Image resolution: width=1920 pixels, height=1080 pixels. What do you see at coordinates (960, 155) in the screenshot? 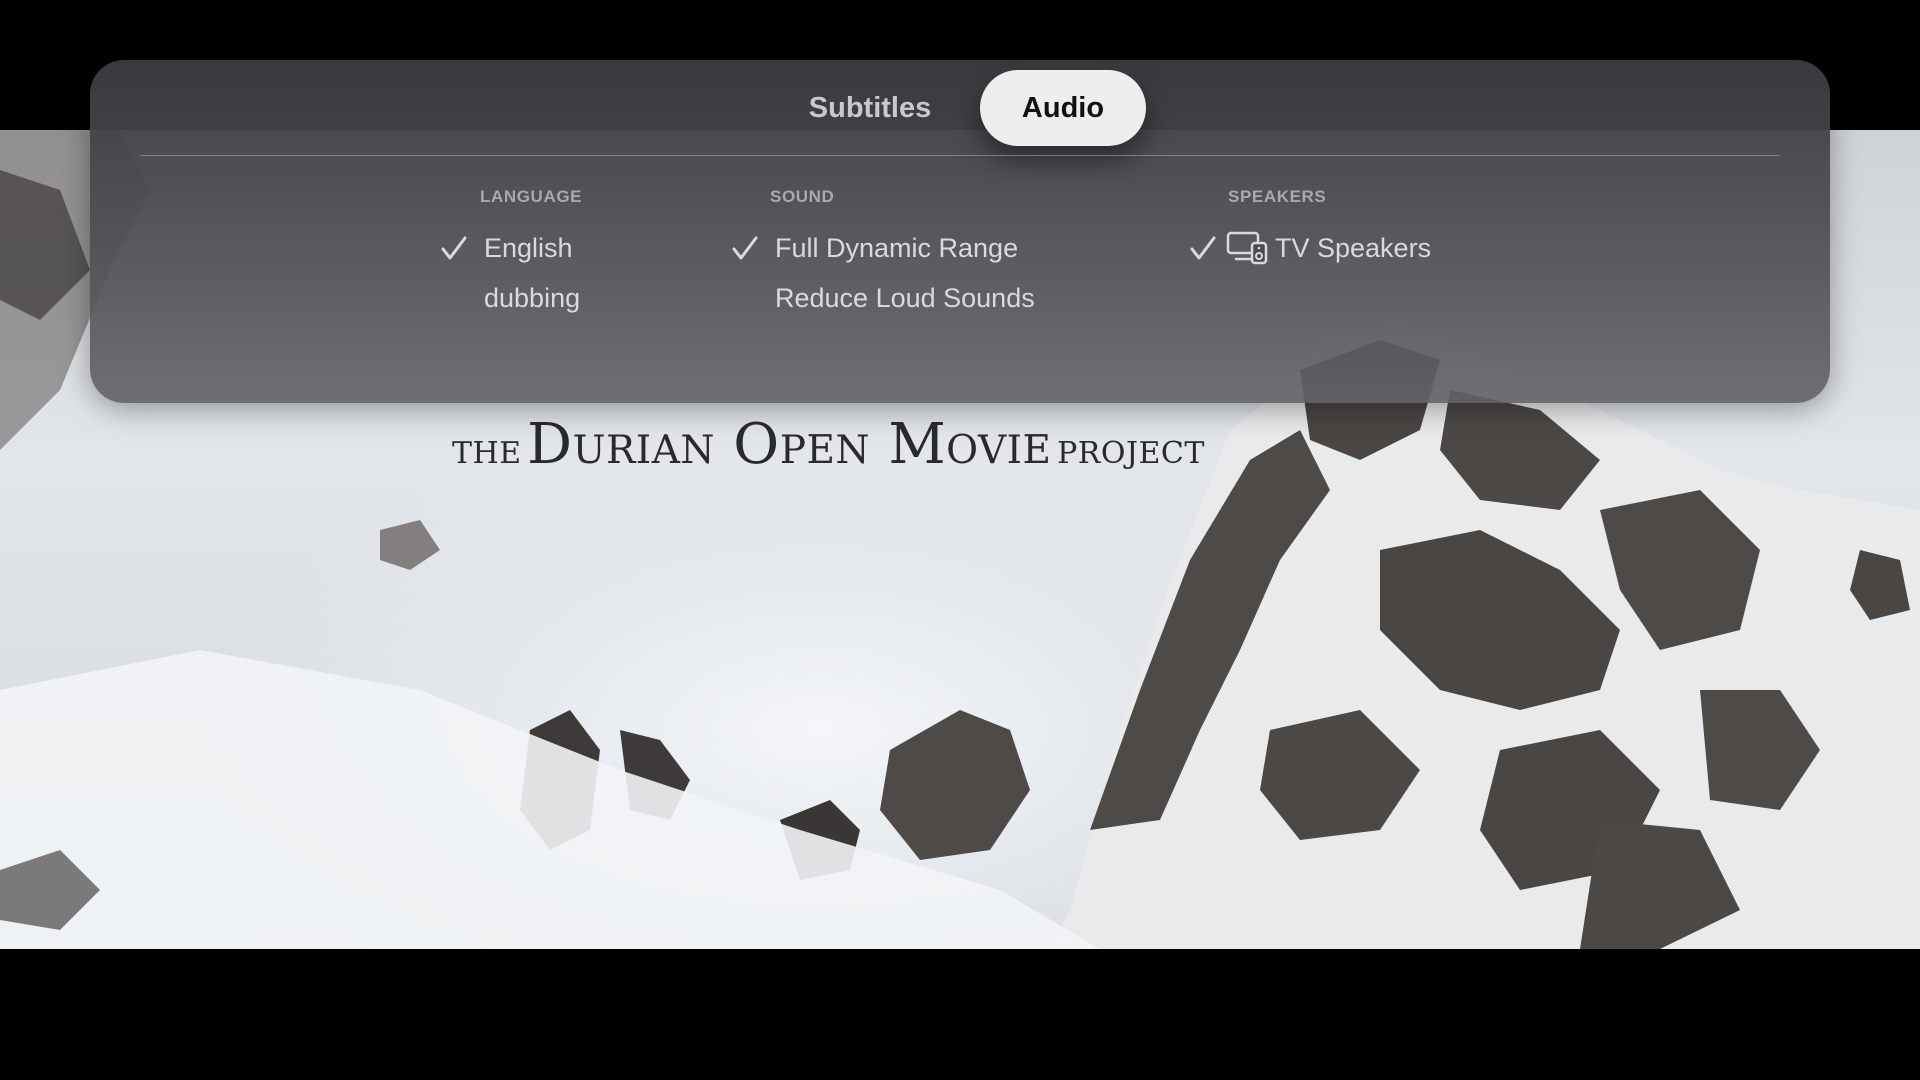
I see `tab-divider` at bounding box center [960, 155].